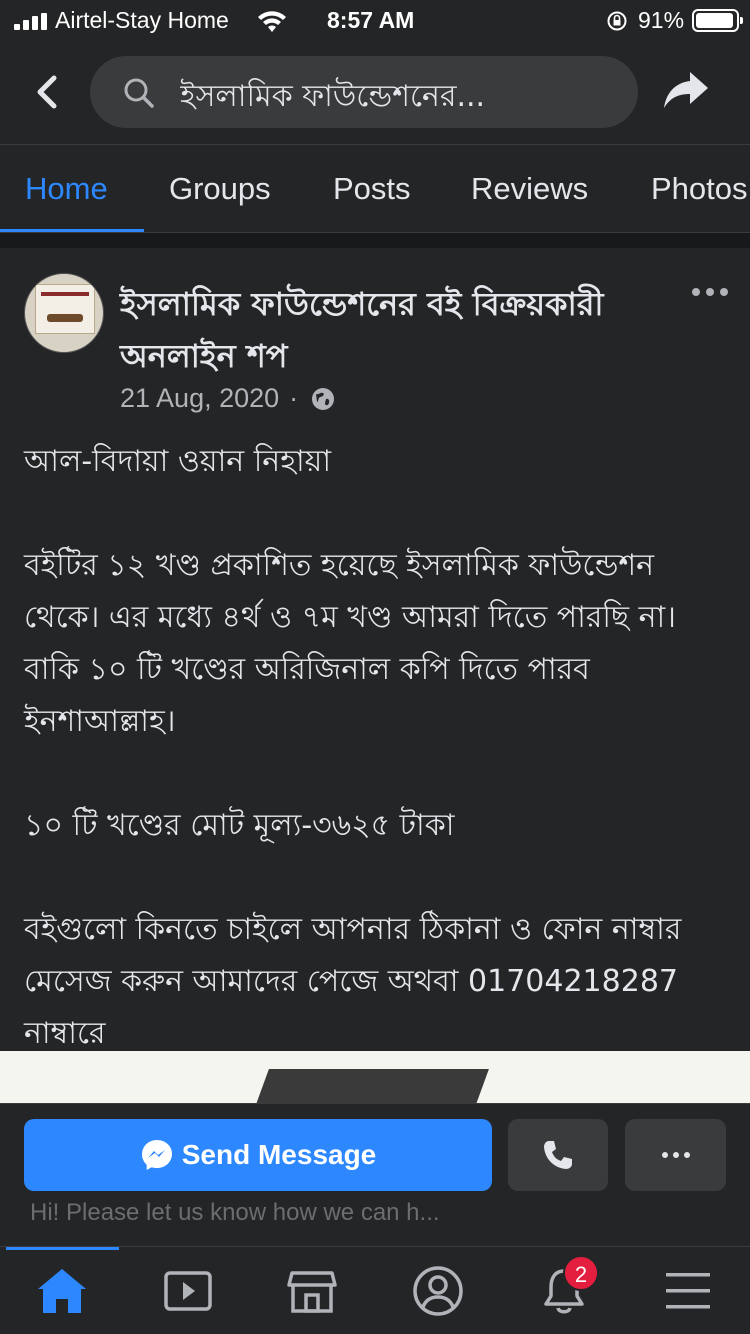 Image resolution: width=750 pixels, height=1334 pixels. I want to click on wifi-icon, so click(272, 21).